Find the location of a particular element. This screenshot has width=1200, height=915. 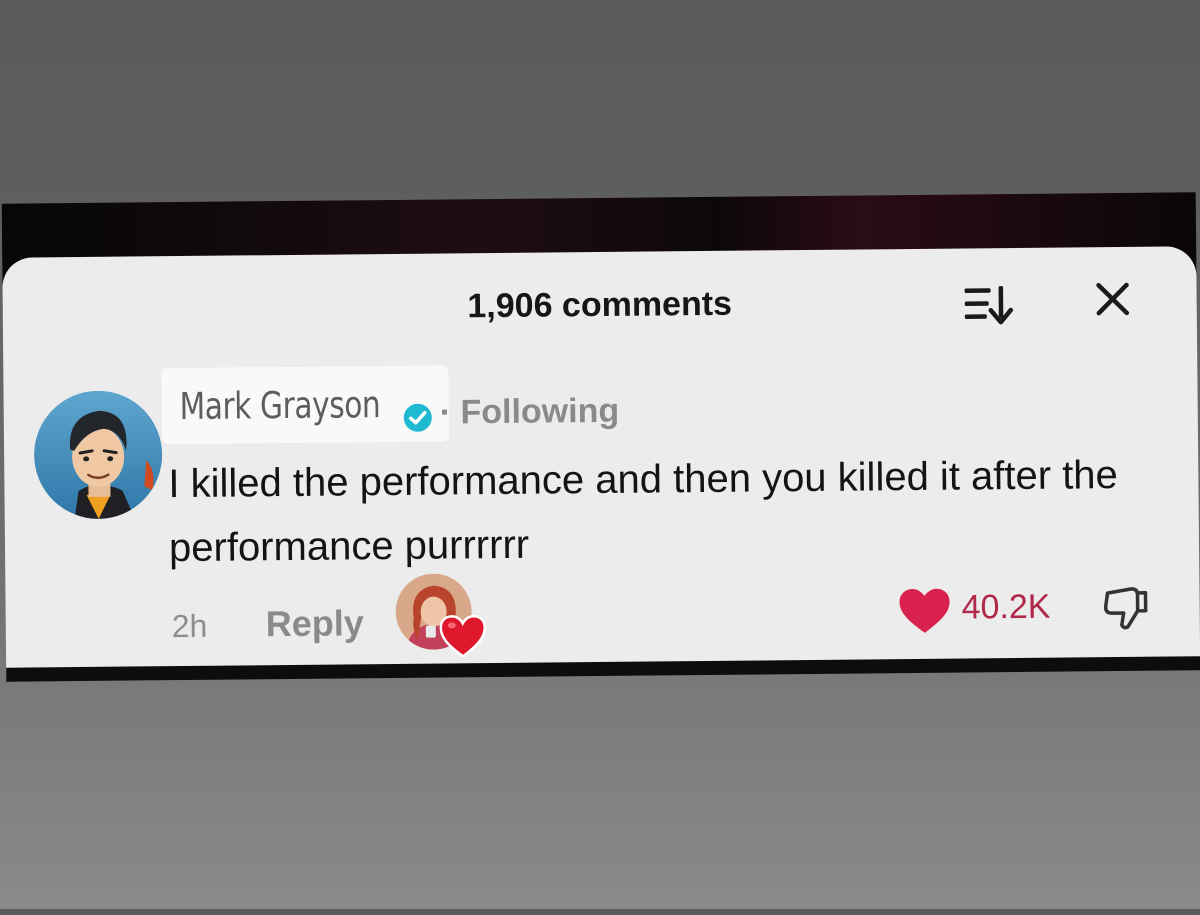

close-icon is located at coordinates (1112, 299).